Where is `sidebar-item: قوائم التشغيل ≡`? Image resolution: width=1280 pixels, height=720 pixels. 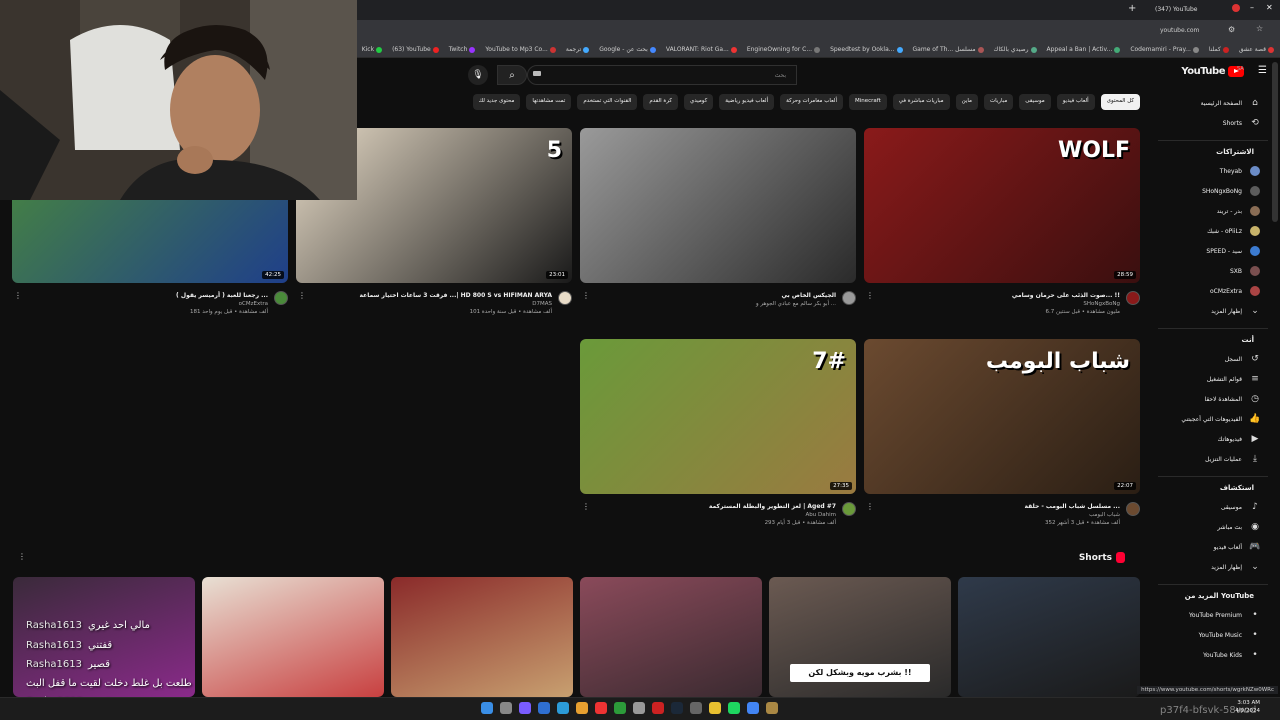
sidebar-item: قوائم التشغيل ≡ is located at coordinates (1233, 379).